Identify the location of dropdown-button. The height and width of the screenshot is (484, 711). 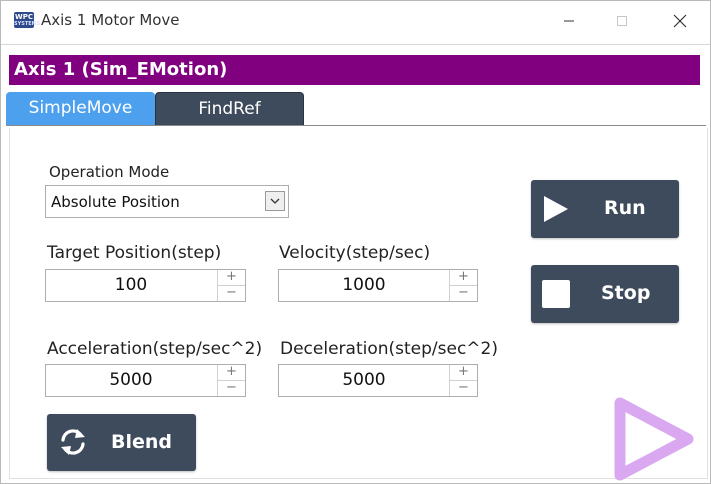
(275, 201).